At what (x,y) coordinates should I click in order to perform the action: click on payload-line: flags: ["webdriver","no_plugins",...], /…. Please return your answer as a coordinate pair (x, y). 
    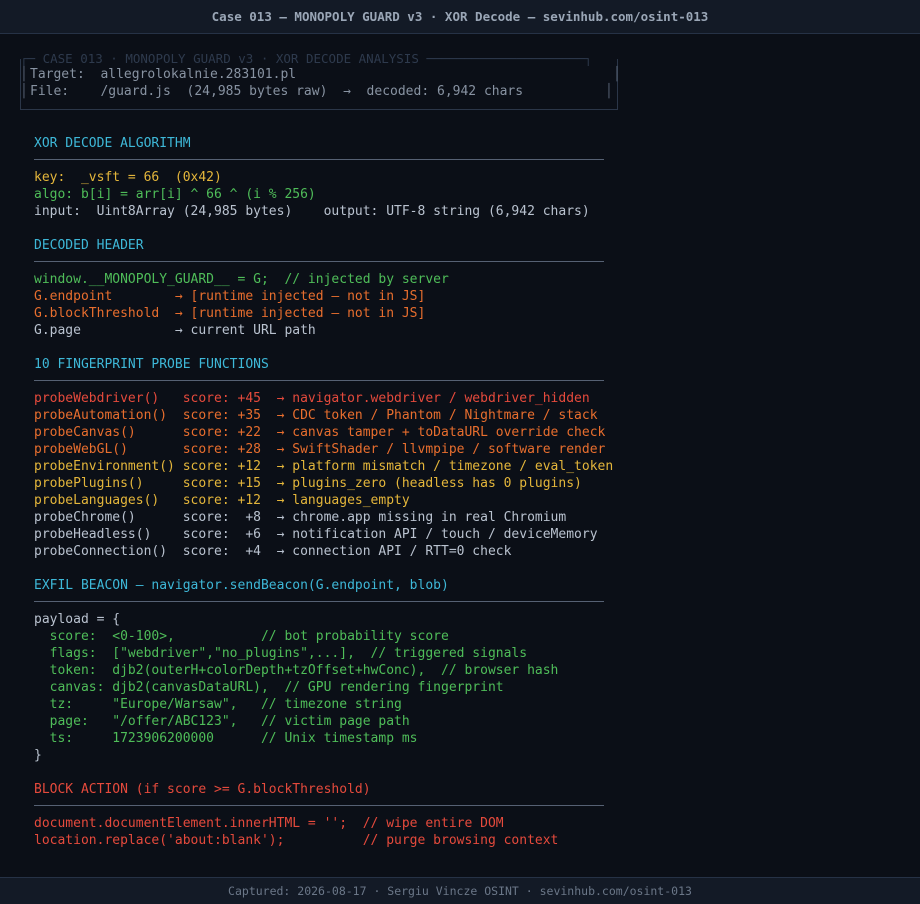
    Looking at the image, I should click on (281, 653).